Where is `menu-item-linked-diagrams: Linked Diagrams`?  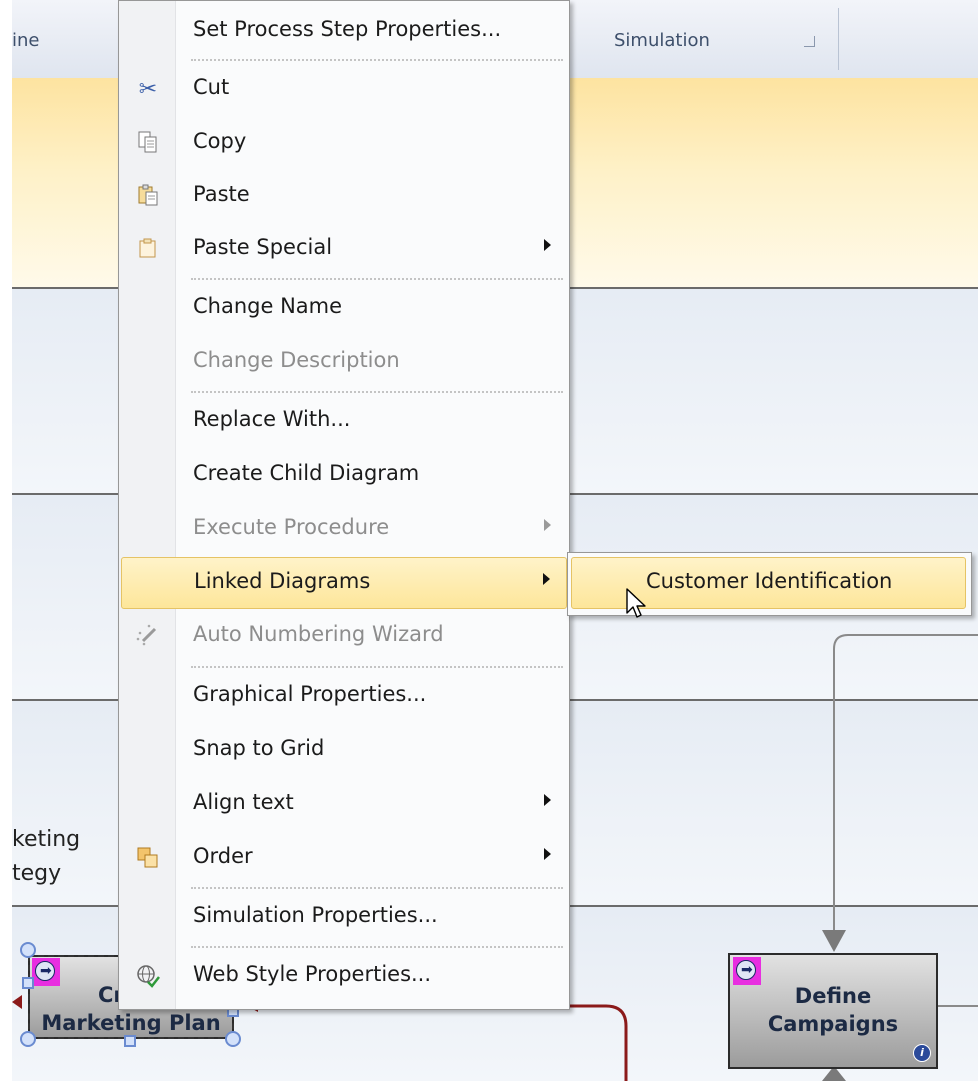
menu-item-linked-diagrams: Linked Diagrams is located at coordinates (344, 583).